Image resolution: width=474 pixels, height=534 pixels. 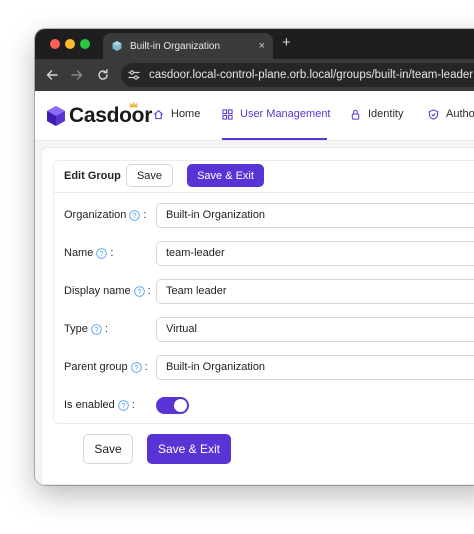 I want to click on name-label: Name ? :, so click(x=88, y=253).